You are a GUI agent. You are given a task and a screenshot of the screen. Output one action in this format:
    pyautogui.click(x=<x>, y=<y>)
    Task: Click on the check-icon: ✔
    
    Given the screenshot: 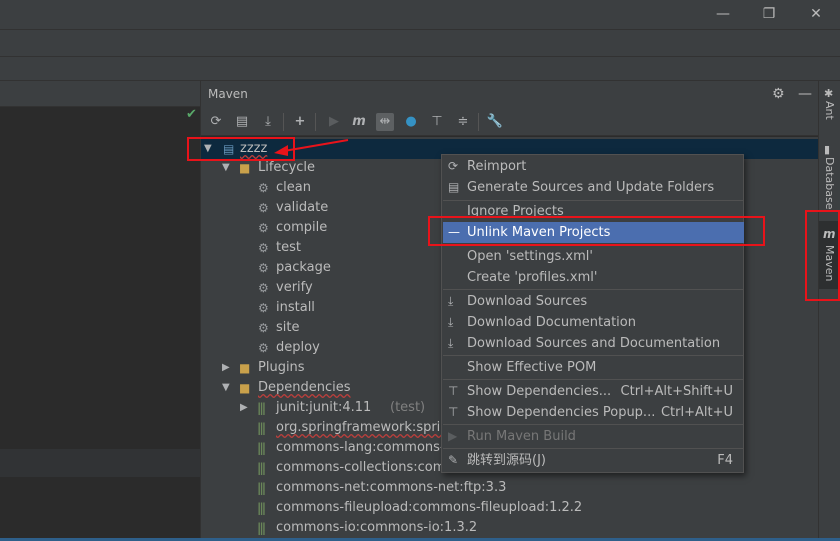 What is the action you would take?
    pyautogui.click(x=191, y=114)
    